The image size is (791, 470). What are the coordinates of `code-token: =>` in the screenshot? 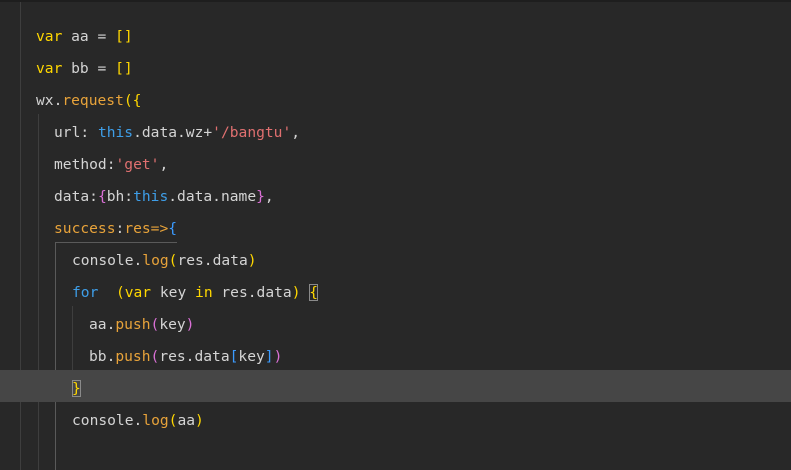 It's located at (159, 228).